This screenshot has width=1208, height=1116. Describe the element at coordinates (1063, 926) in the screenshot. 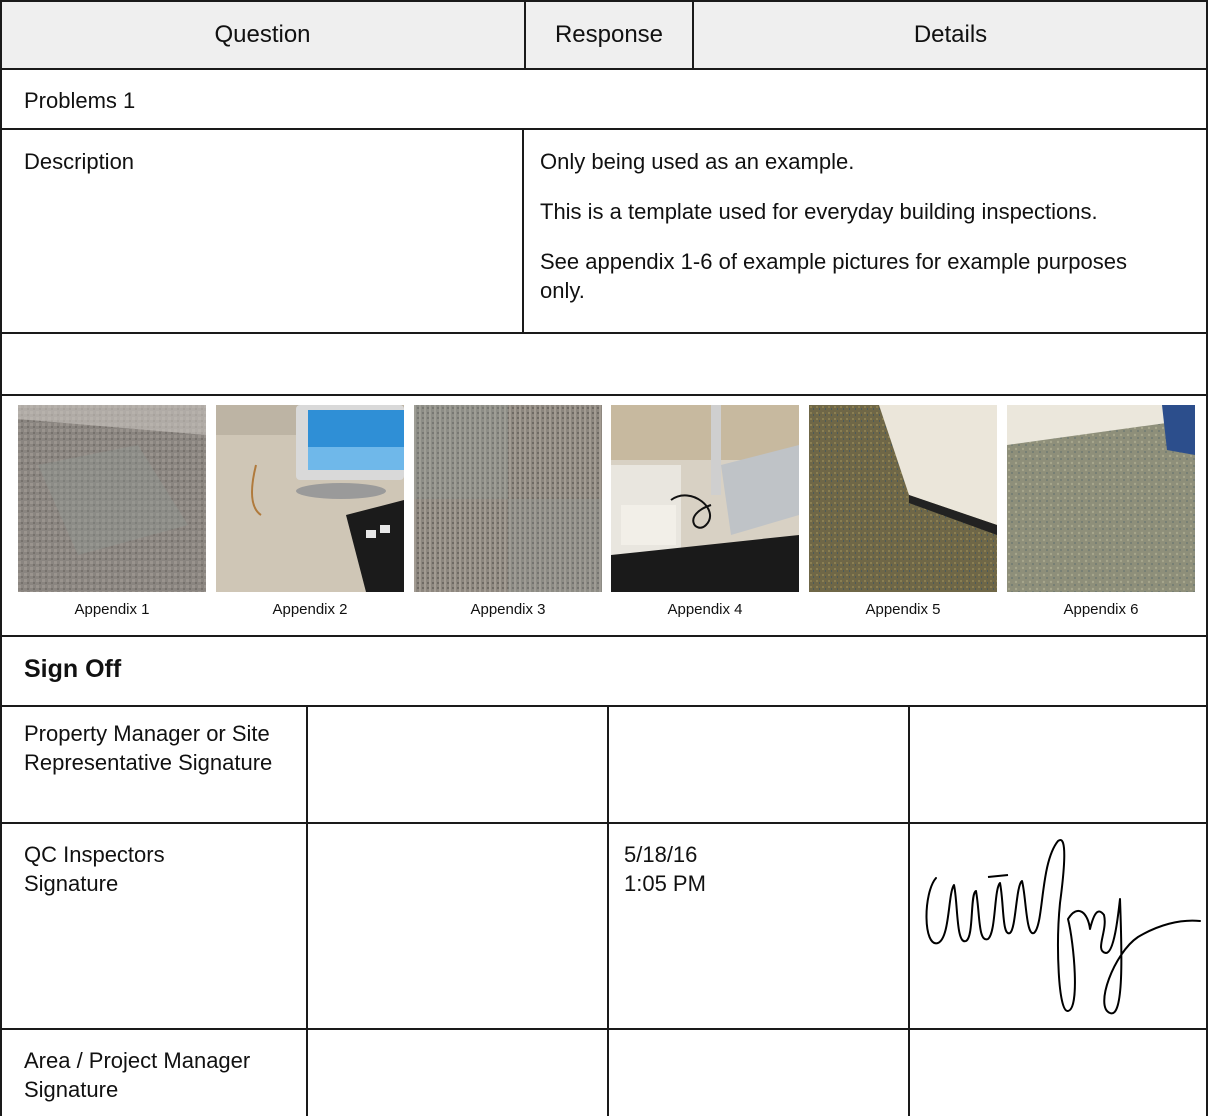

I see `qc-signature` at that location.